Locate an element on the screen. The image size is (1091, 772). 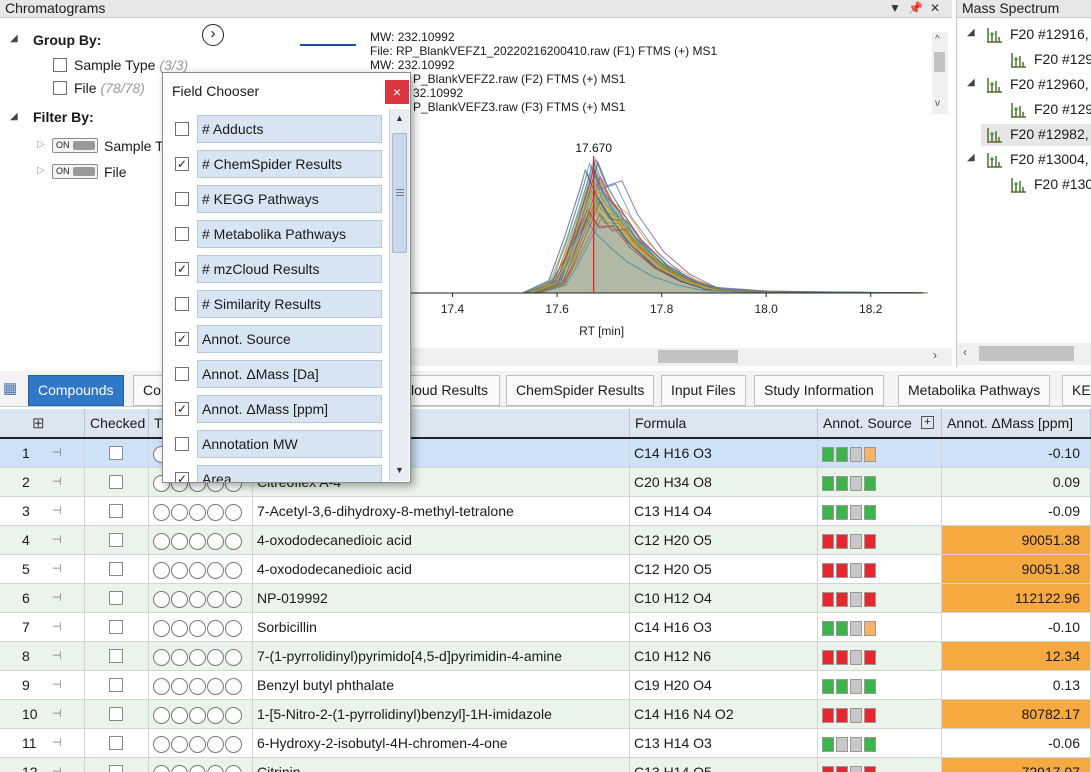
grid-layout-icon: ▦ is located at coordinates (13, 388).